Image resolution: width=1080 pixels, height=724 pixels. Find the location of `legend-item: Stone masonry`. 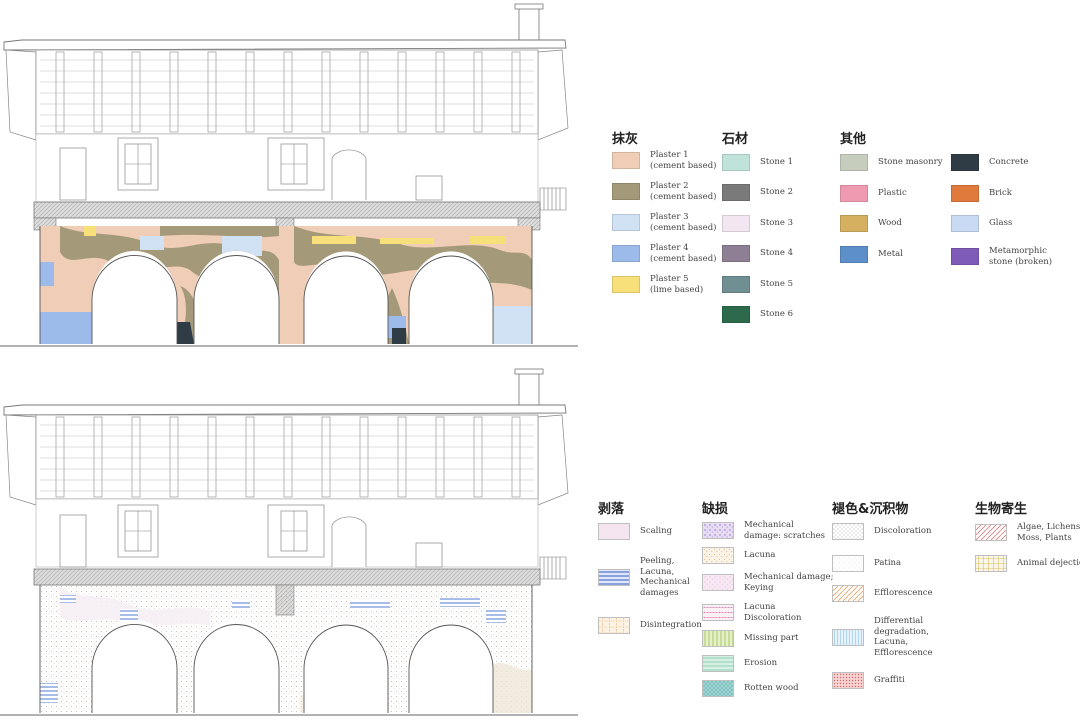

legend-item: Stone masonry is located at coordinates (891, 162).